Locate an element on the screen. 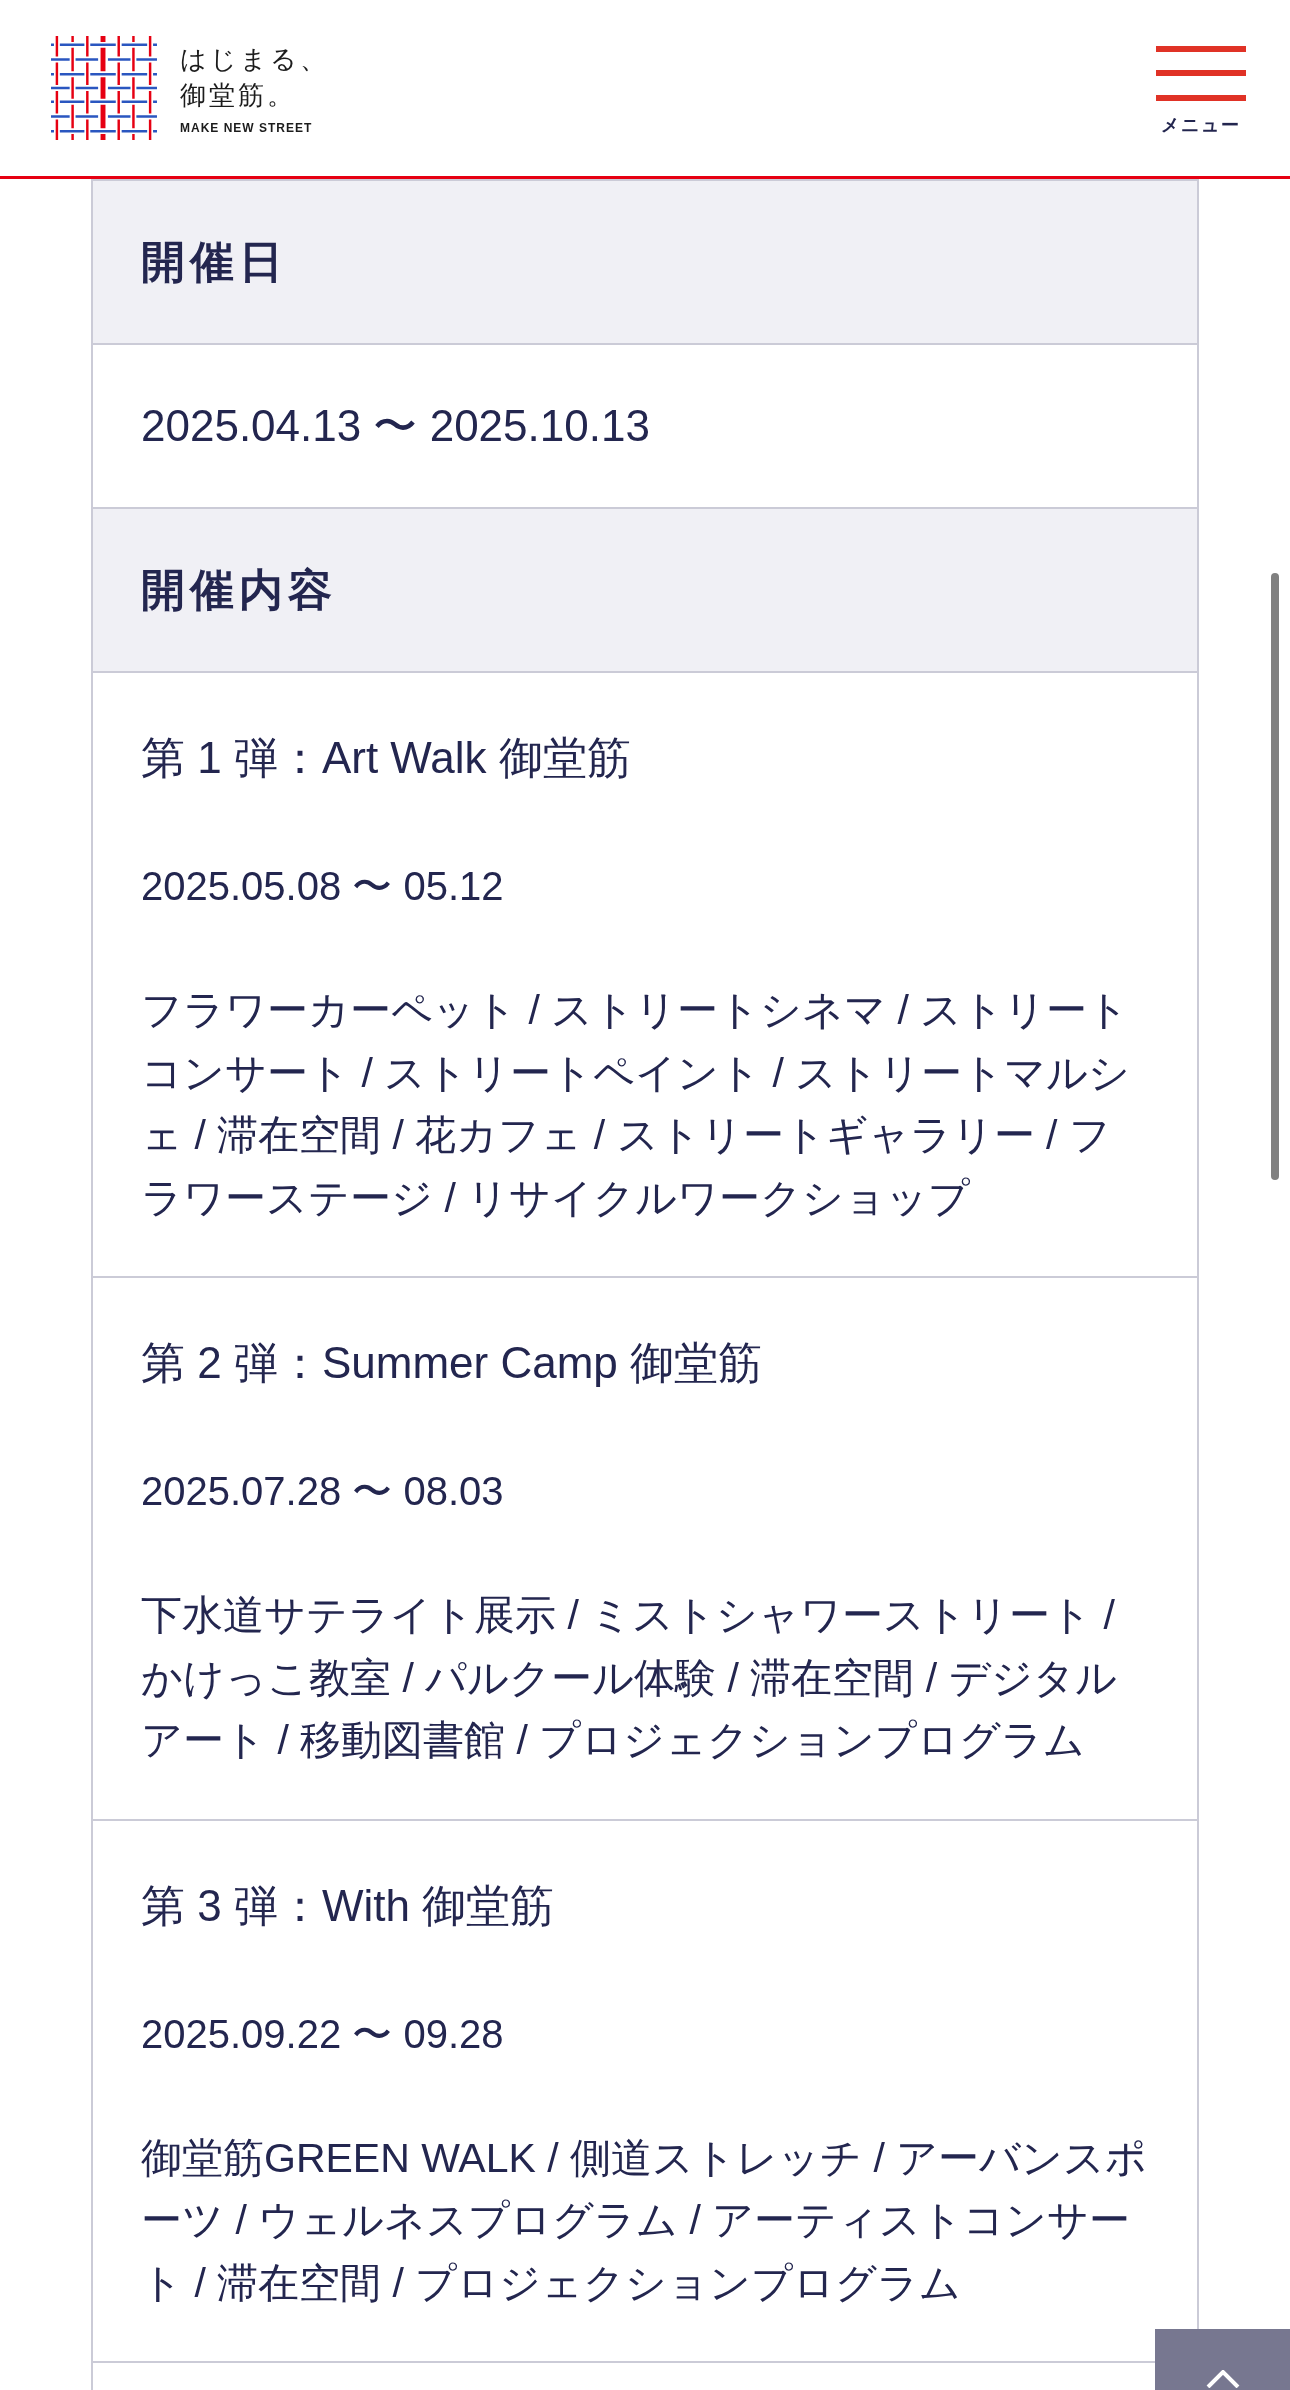 The height and width of the screenshot is (2390, 1290). menu-button: メニュー is located at coordinates (1201, 90).